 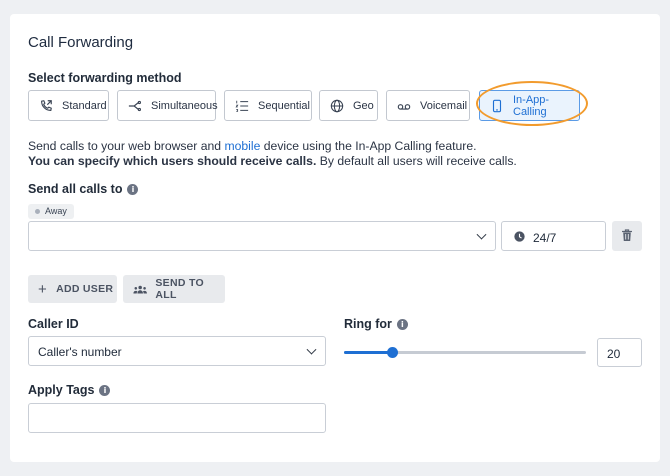 I want to click on schedule-value: 24/7, so click(x=545, y=238).